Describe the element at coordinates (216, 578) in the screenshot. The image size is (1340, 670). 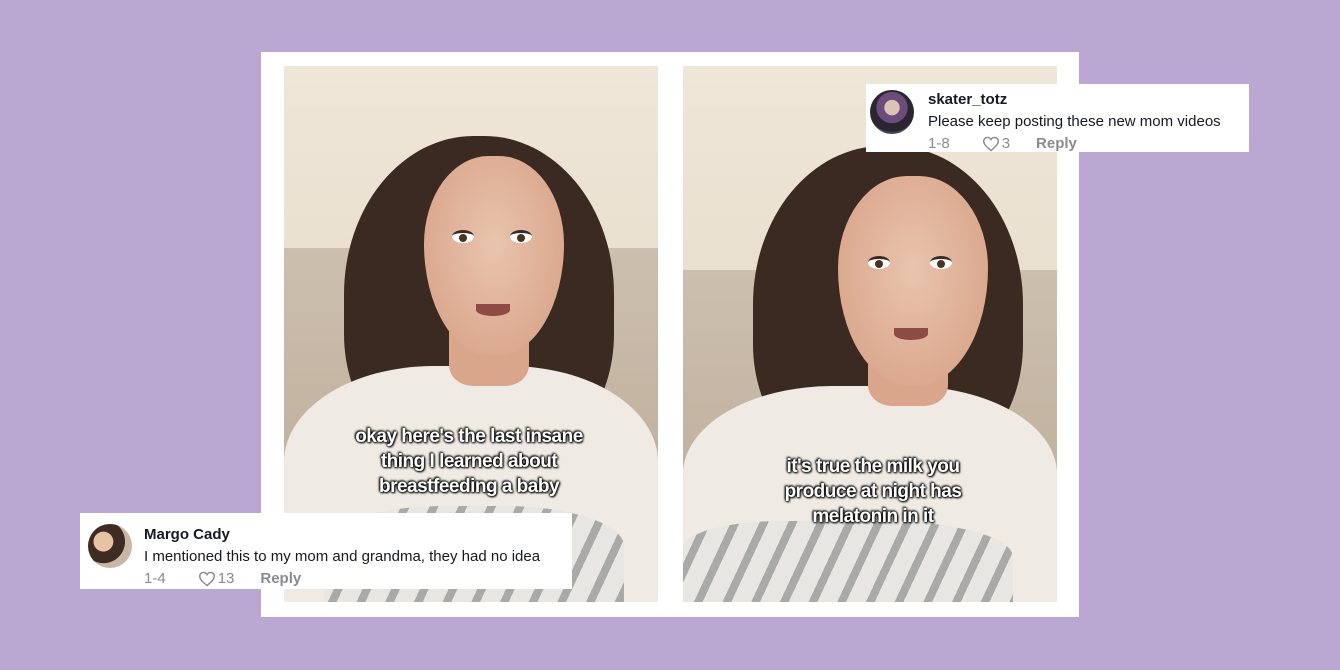
I see `like-button: 13` at that location.